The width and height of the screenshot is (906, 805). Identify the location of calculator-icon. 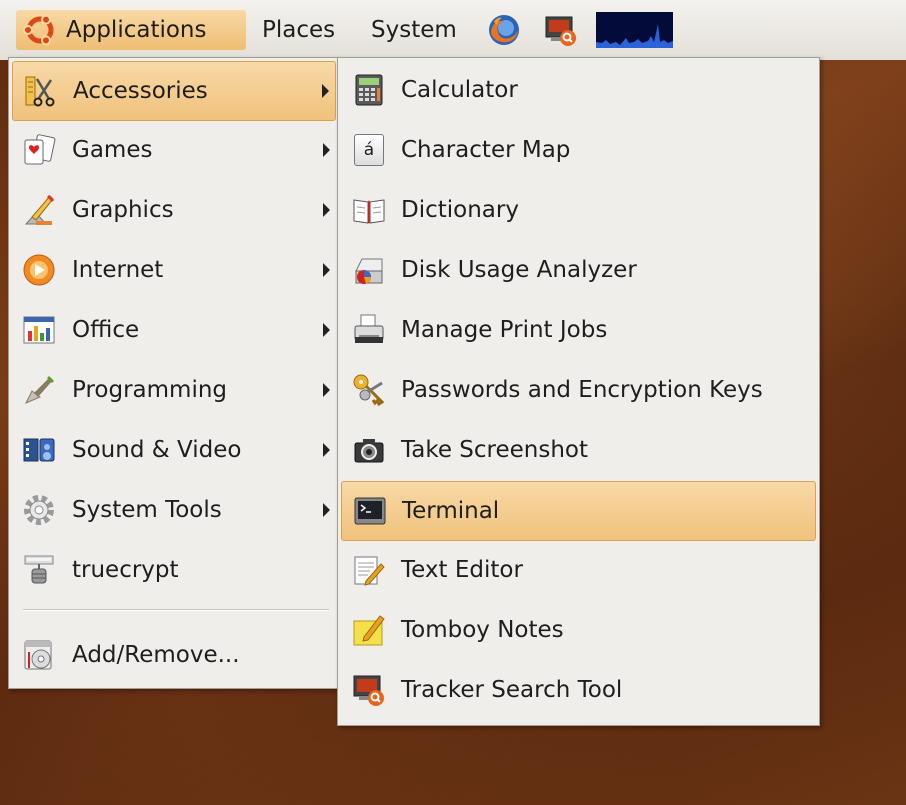
(369, 90).